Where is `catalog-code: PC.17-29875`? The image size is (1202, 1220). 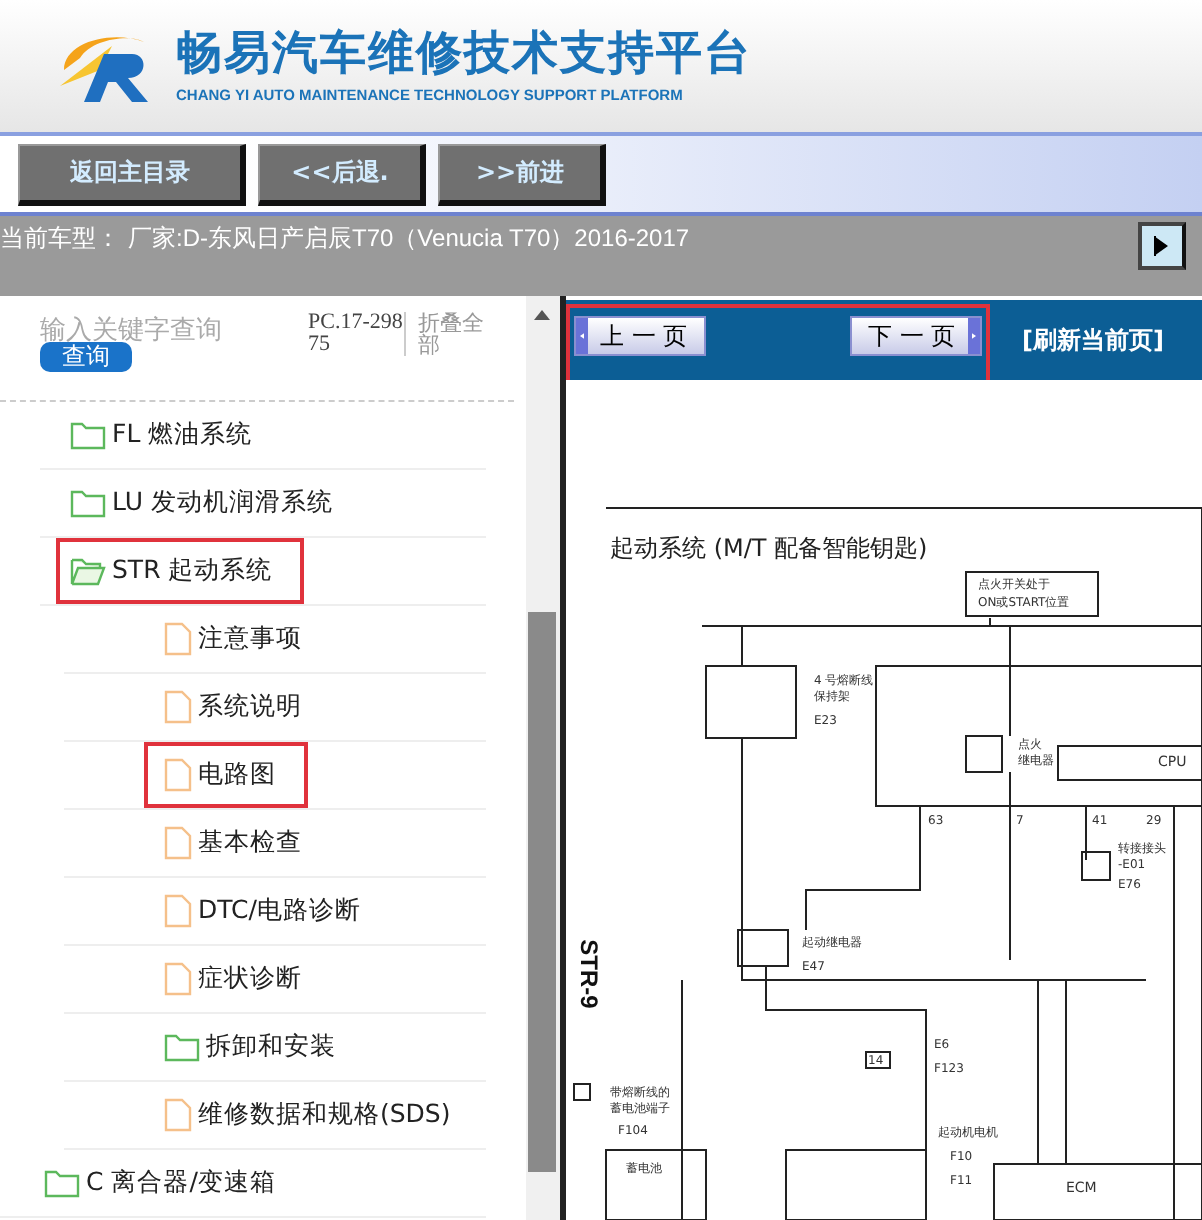 catalog-code: PC.17-29875 is located at coordinates (357, 334).